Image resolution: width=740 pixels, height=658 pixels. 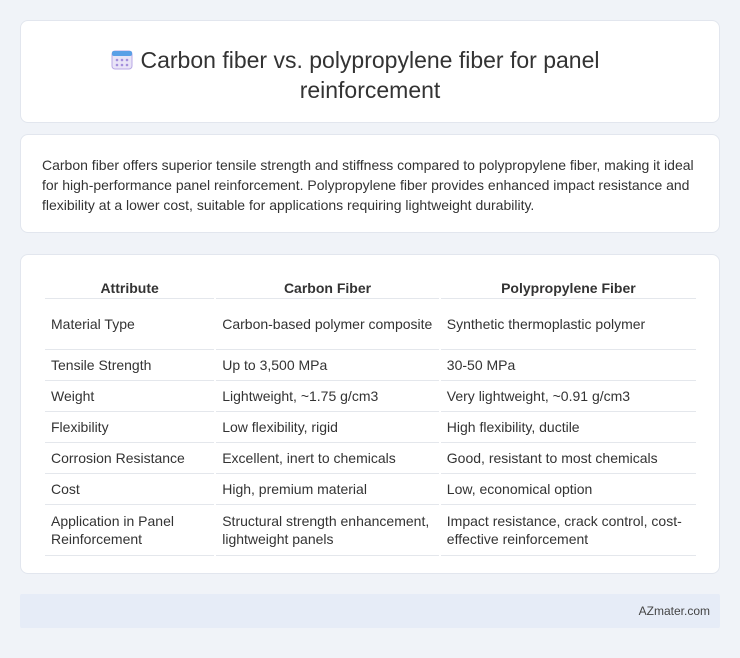 What do you see at coordinates (674, 611) in the screenshot?
I see `footer-brand: AZmater.com` at bounding box center [674, 611].